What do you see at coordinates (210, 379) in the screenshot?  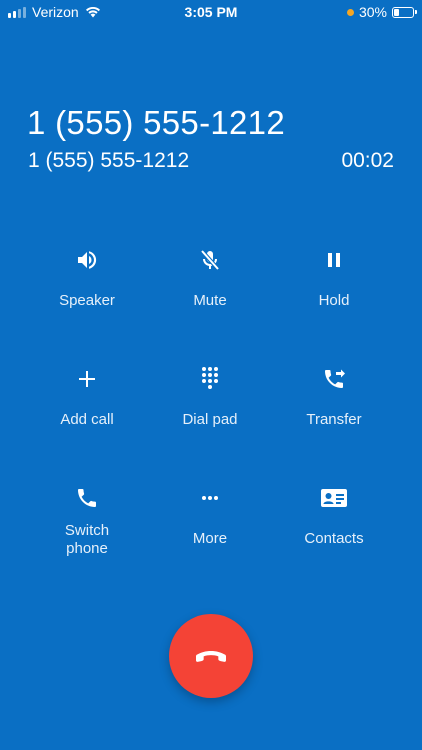 I see `dialpad-icon` at bounding box center [210, 379].